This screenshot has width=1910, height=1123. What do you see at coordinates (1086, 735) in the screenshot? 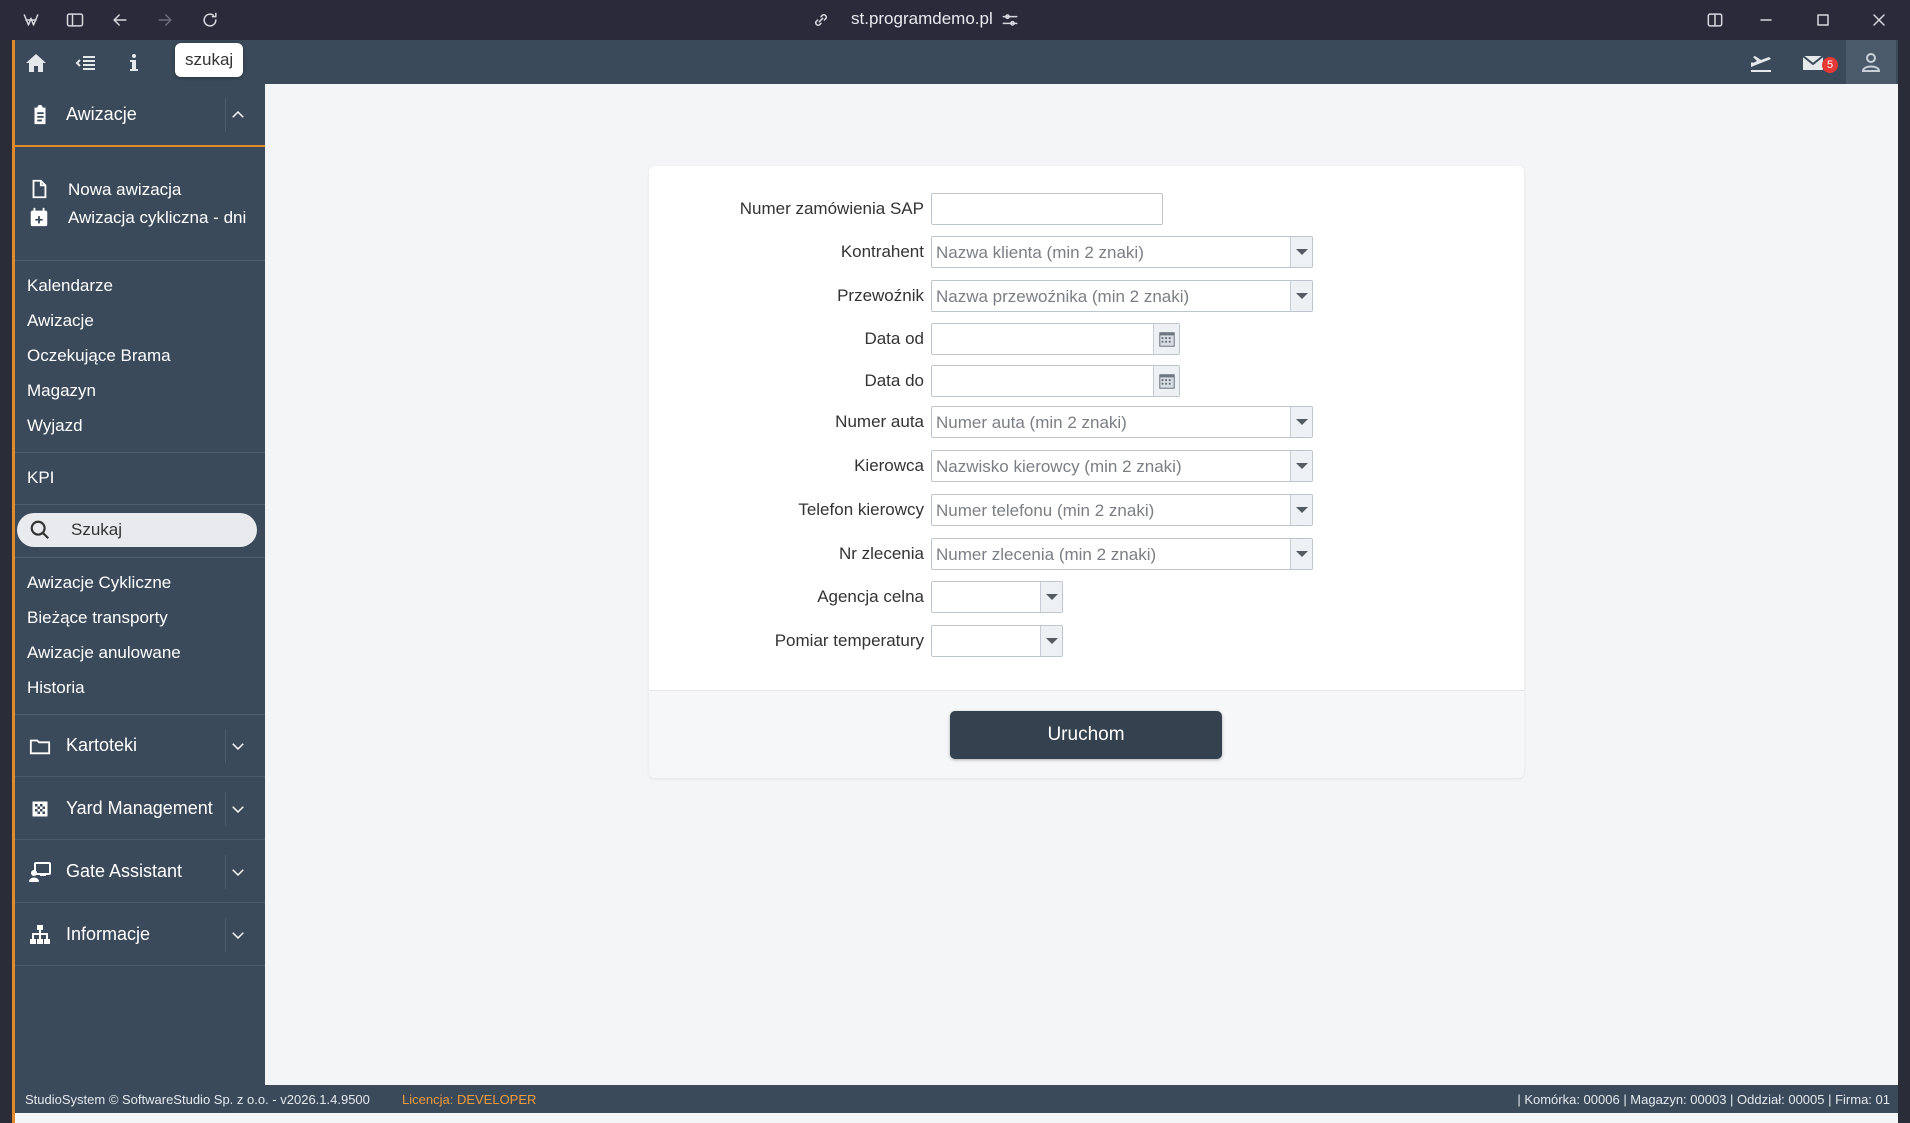
I see `run-button: Uruchom` at bounding box center [1086, 735].